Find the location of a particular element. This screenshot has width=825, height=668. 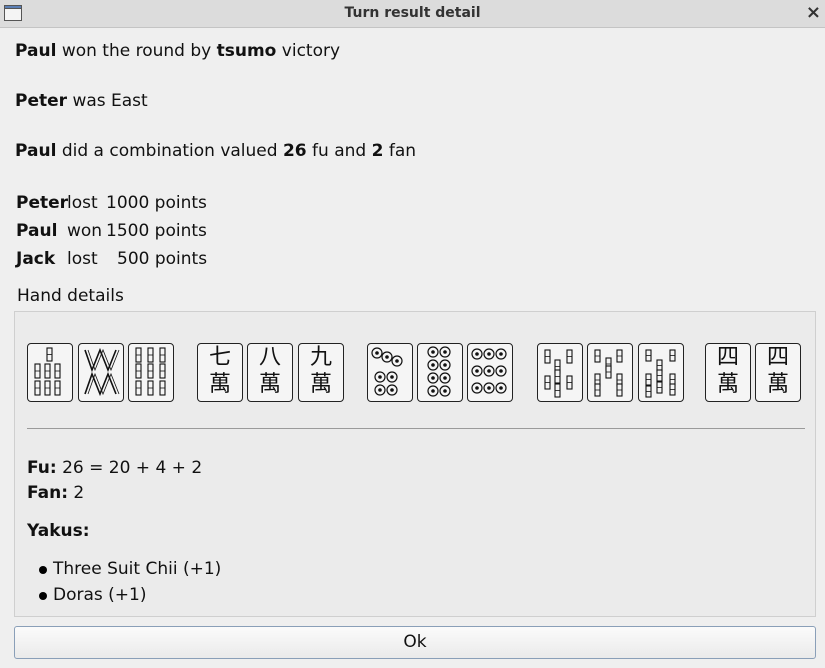

fu-value: 26 is located at coordinates (294, 151).